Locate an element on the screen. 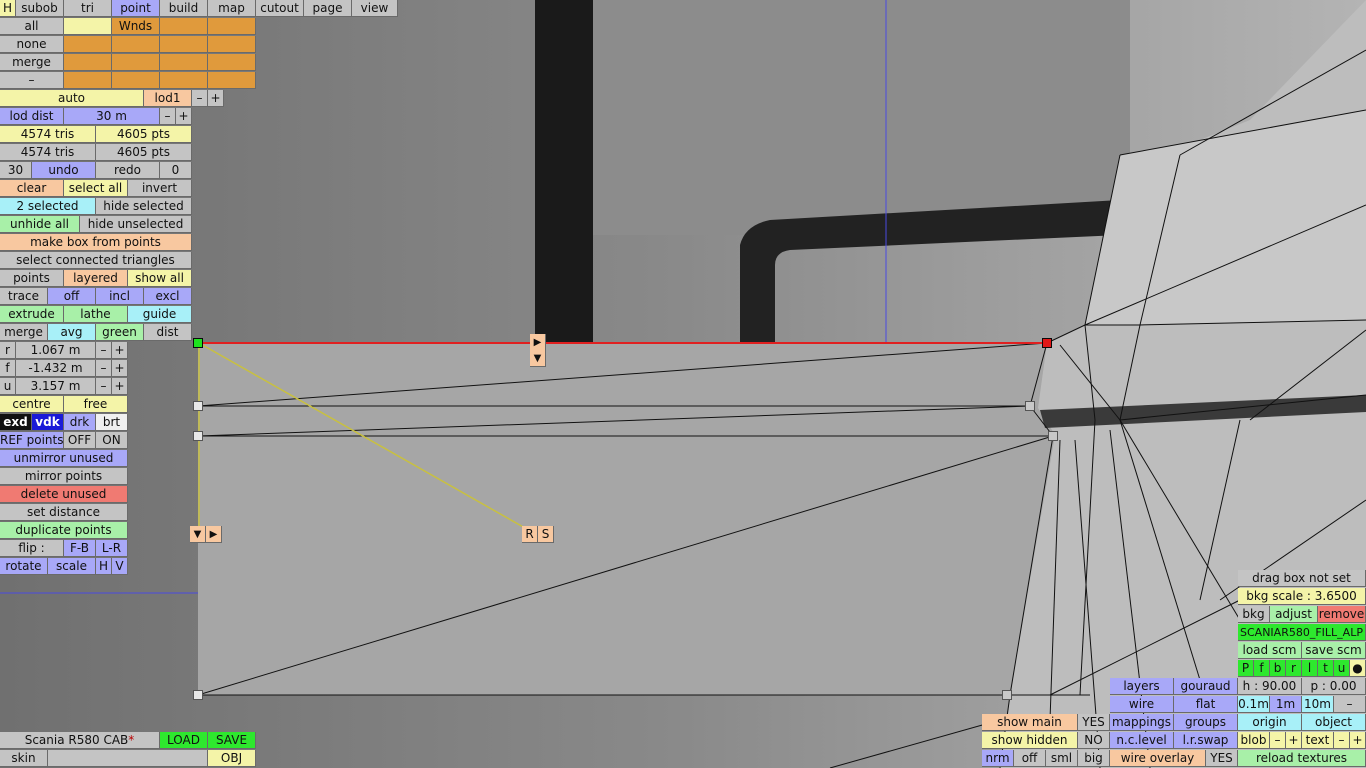 Image resolution: width=1366 pixels, height=768 pixels. arrow-down-marker: ▼ is located at coordinates (538, 358).